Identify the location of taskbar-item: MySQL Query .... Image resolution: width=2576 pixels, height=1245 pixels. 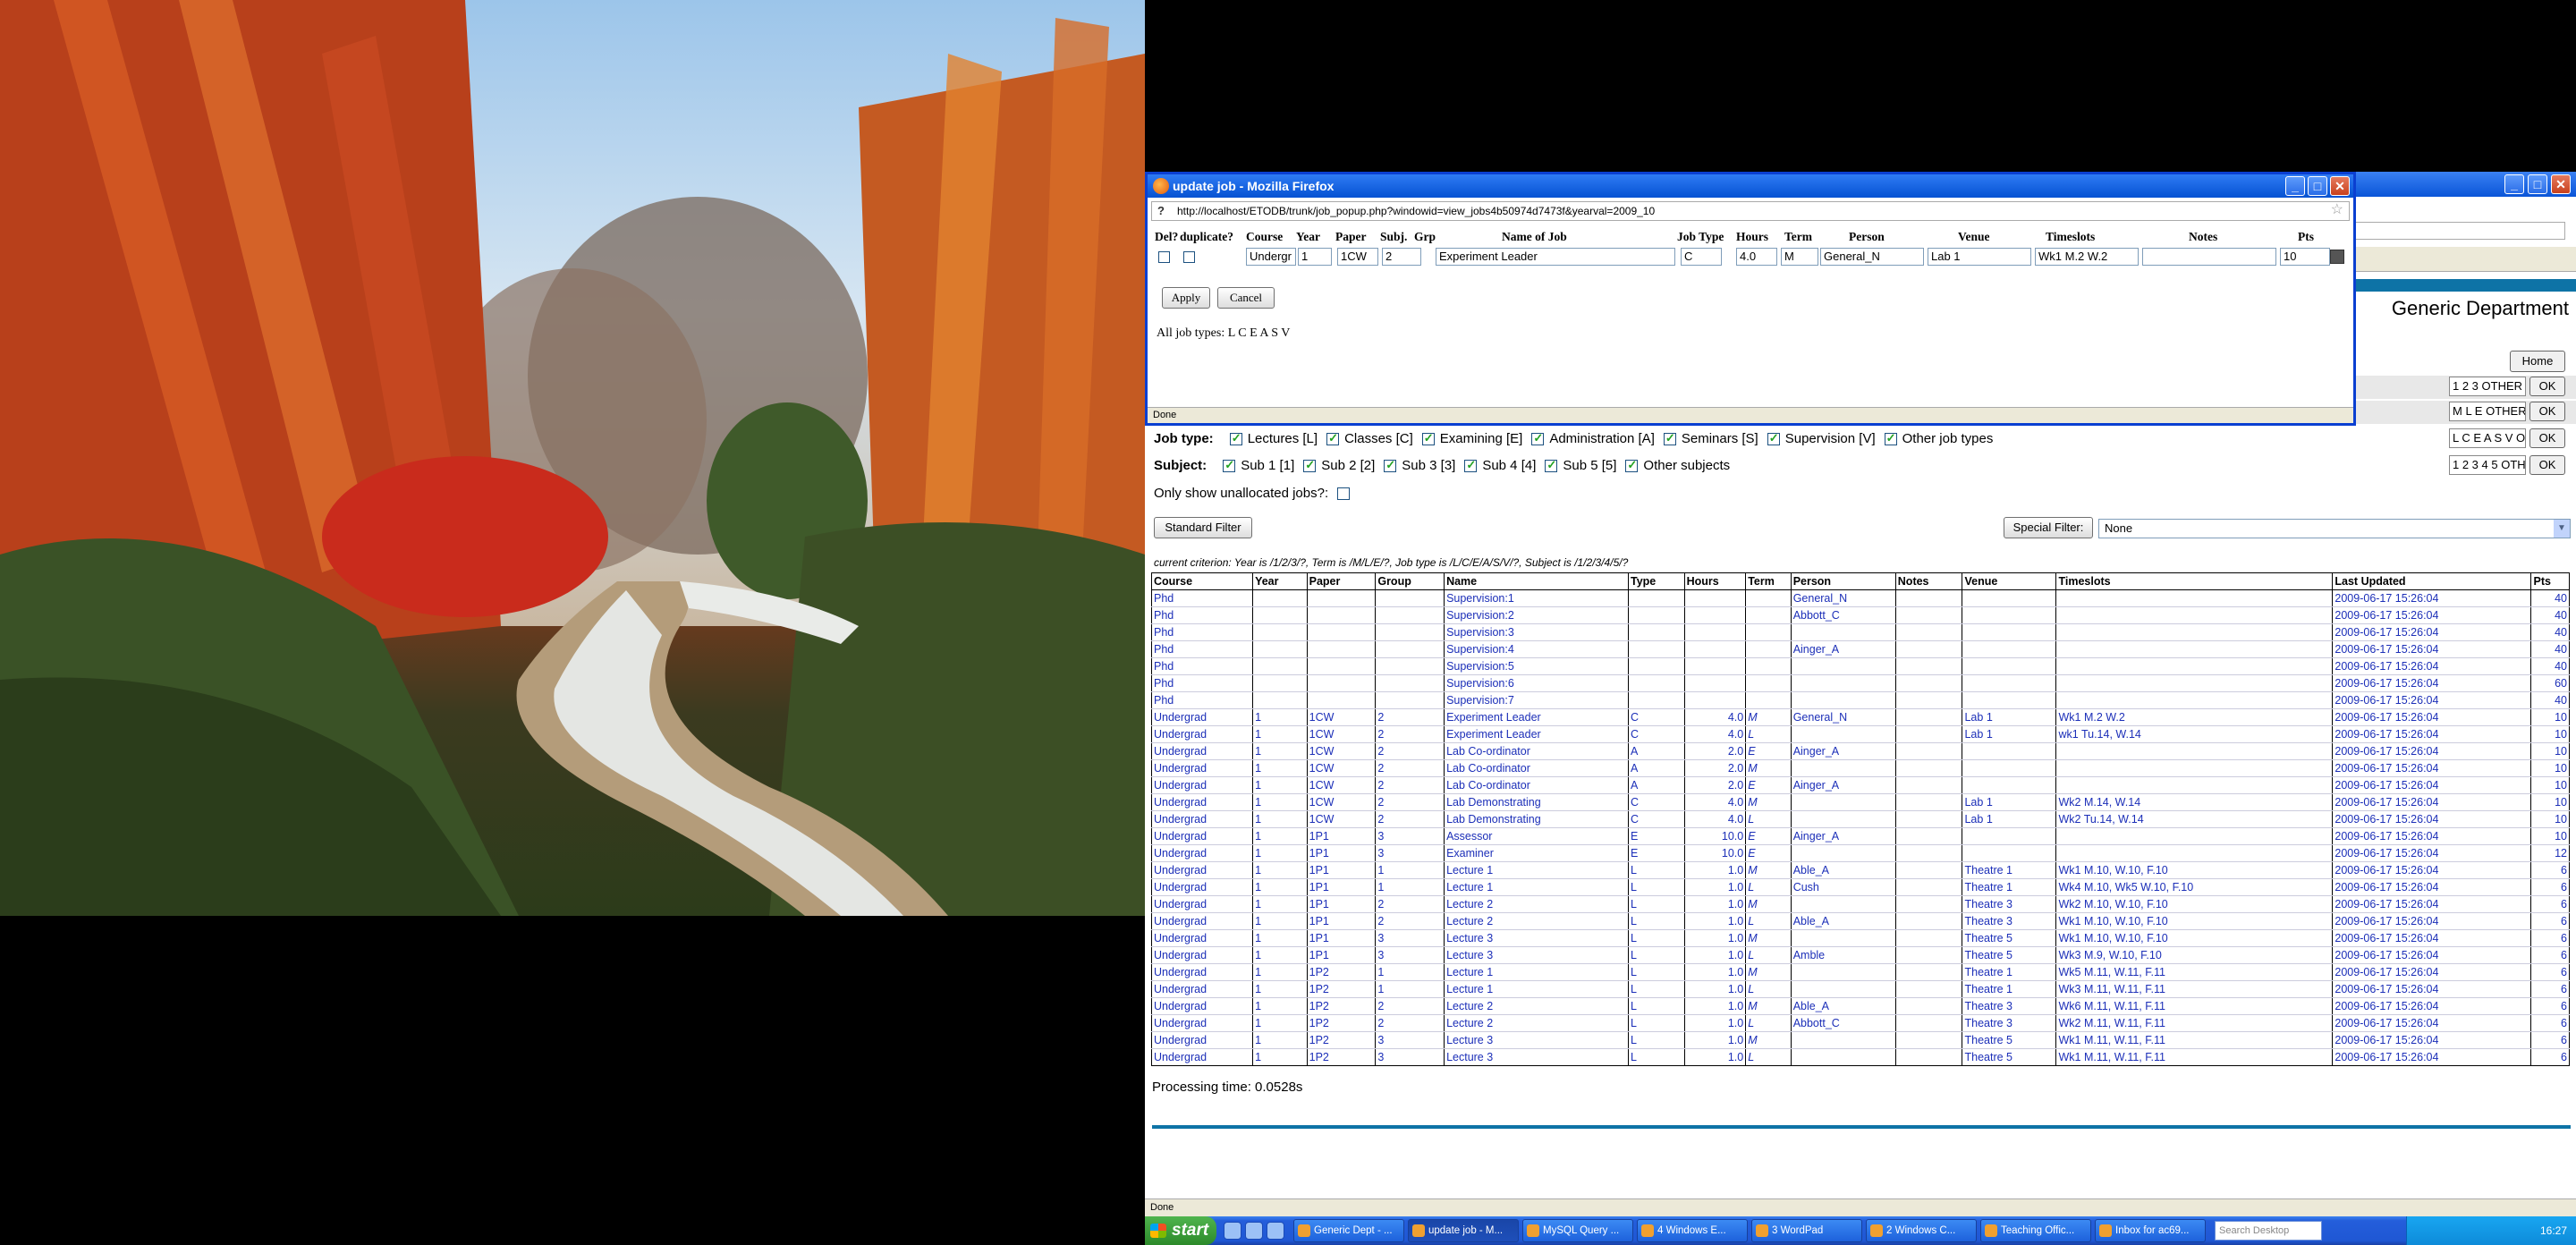
(1577, 1231).